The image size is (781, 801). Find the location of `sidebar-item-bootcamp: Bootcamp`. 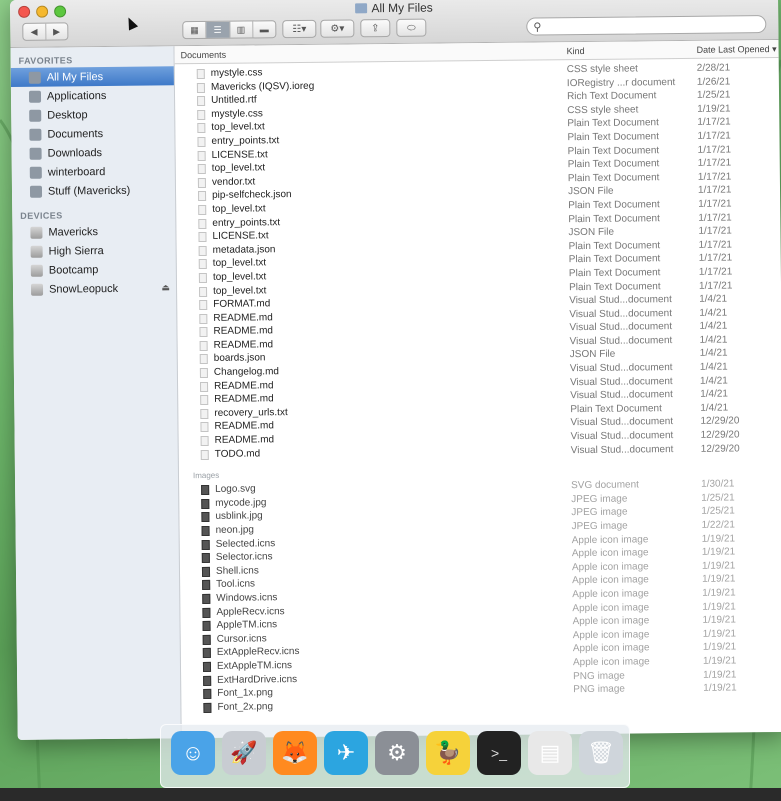

sidebar-item-bootcamp: Bootcamp is located at coordinates (94, 269).